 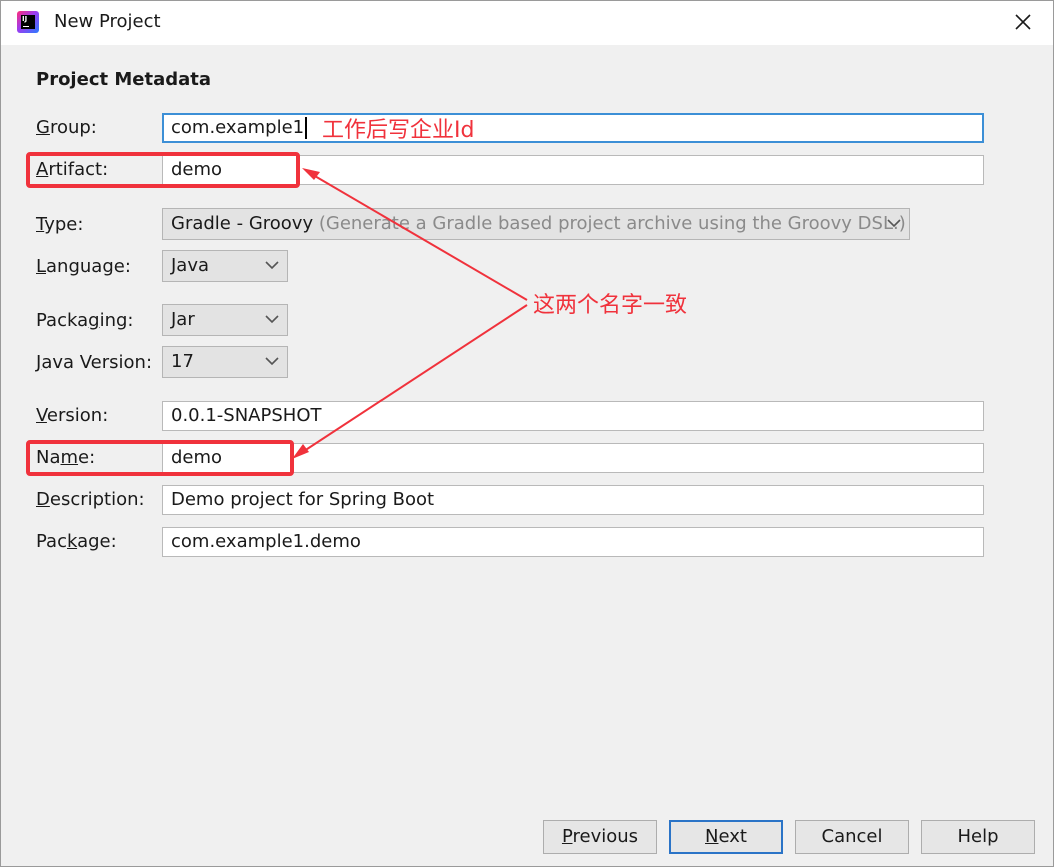 I want to click on annotation-arrows, so click(x=410, y=313).